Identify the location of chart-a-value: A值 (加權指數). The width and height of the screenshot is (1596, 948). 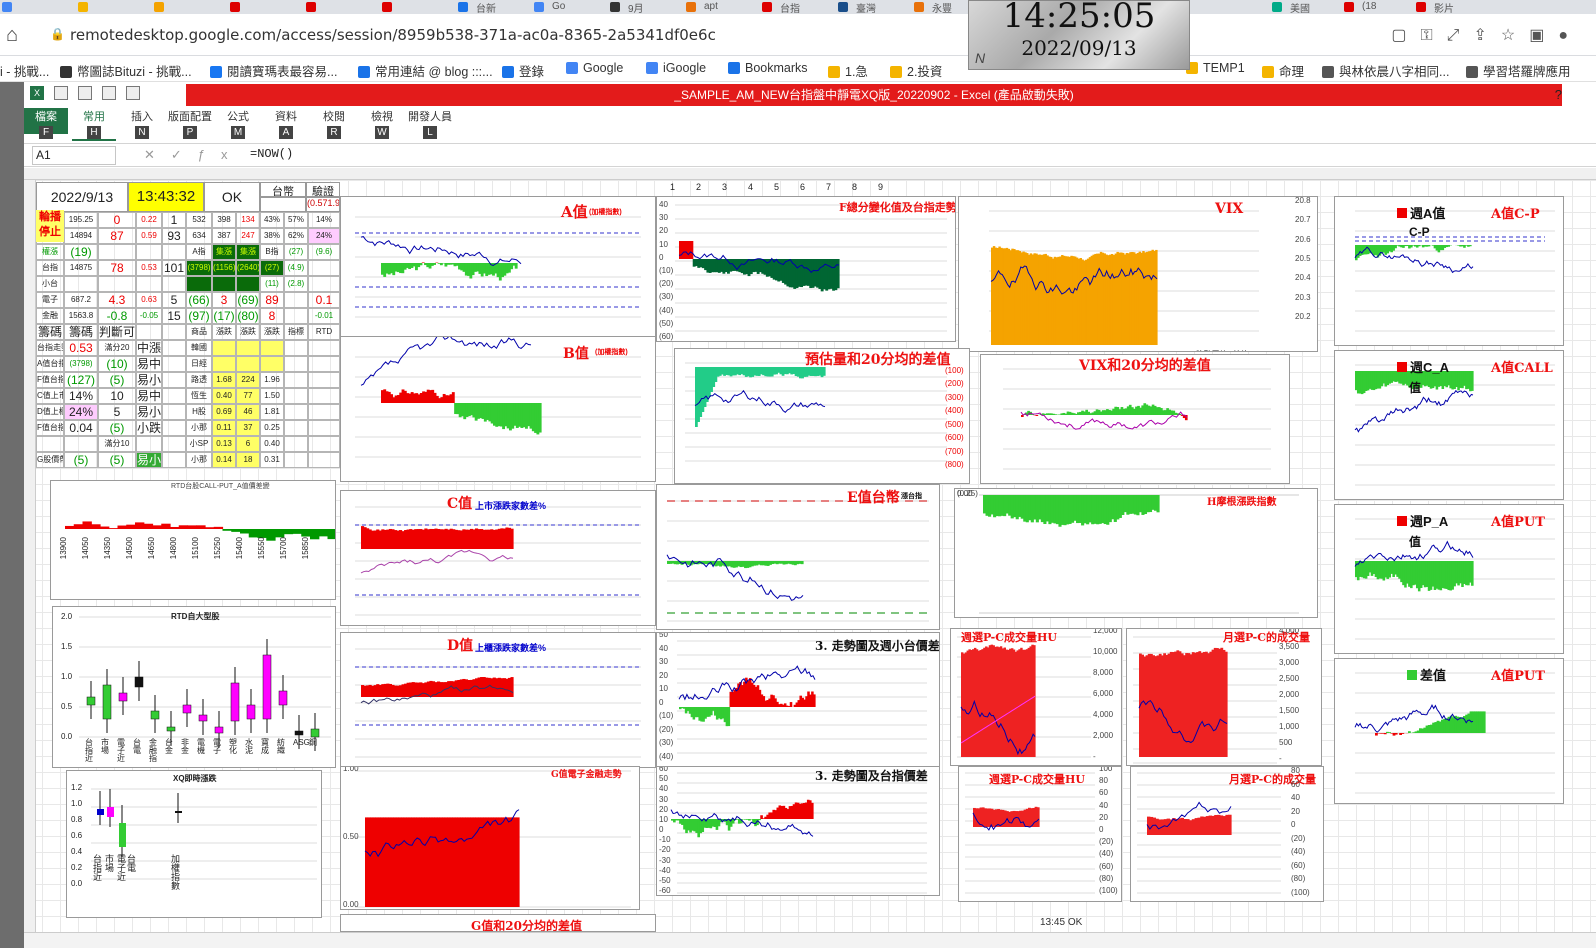
(498, 269).